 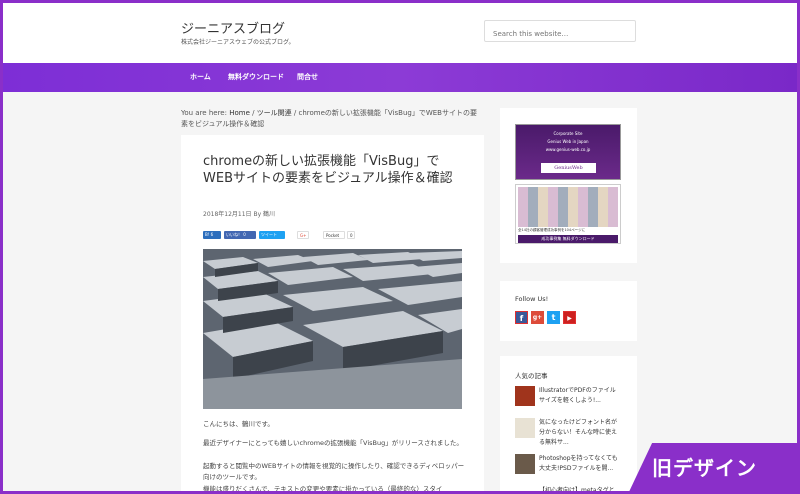 What do you see at coordinates (256, 77) in the screenshot?
I see `nav-item-download: 無料ダウンロード` at bounding box center [256, 77].